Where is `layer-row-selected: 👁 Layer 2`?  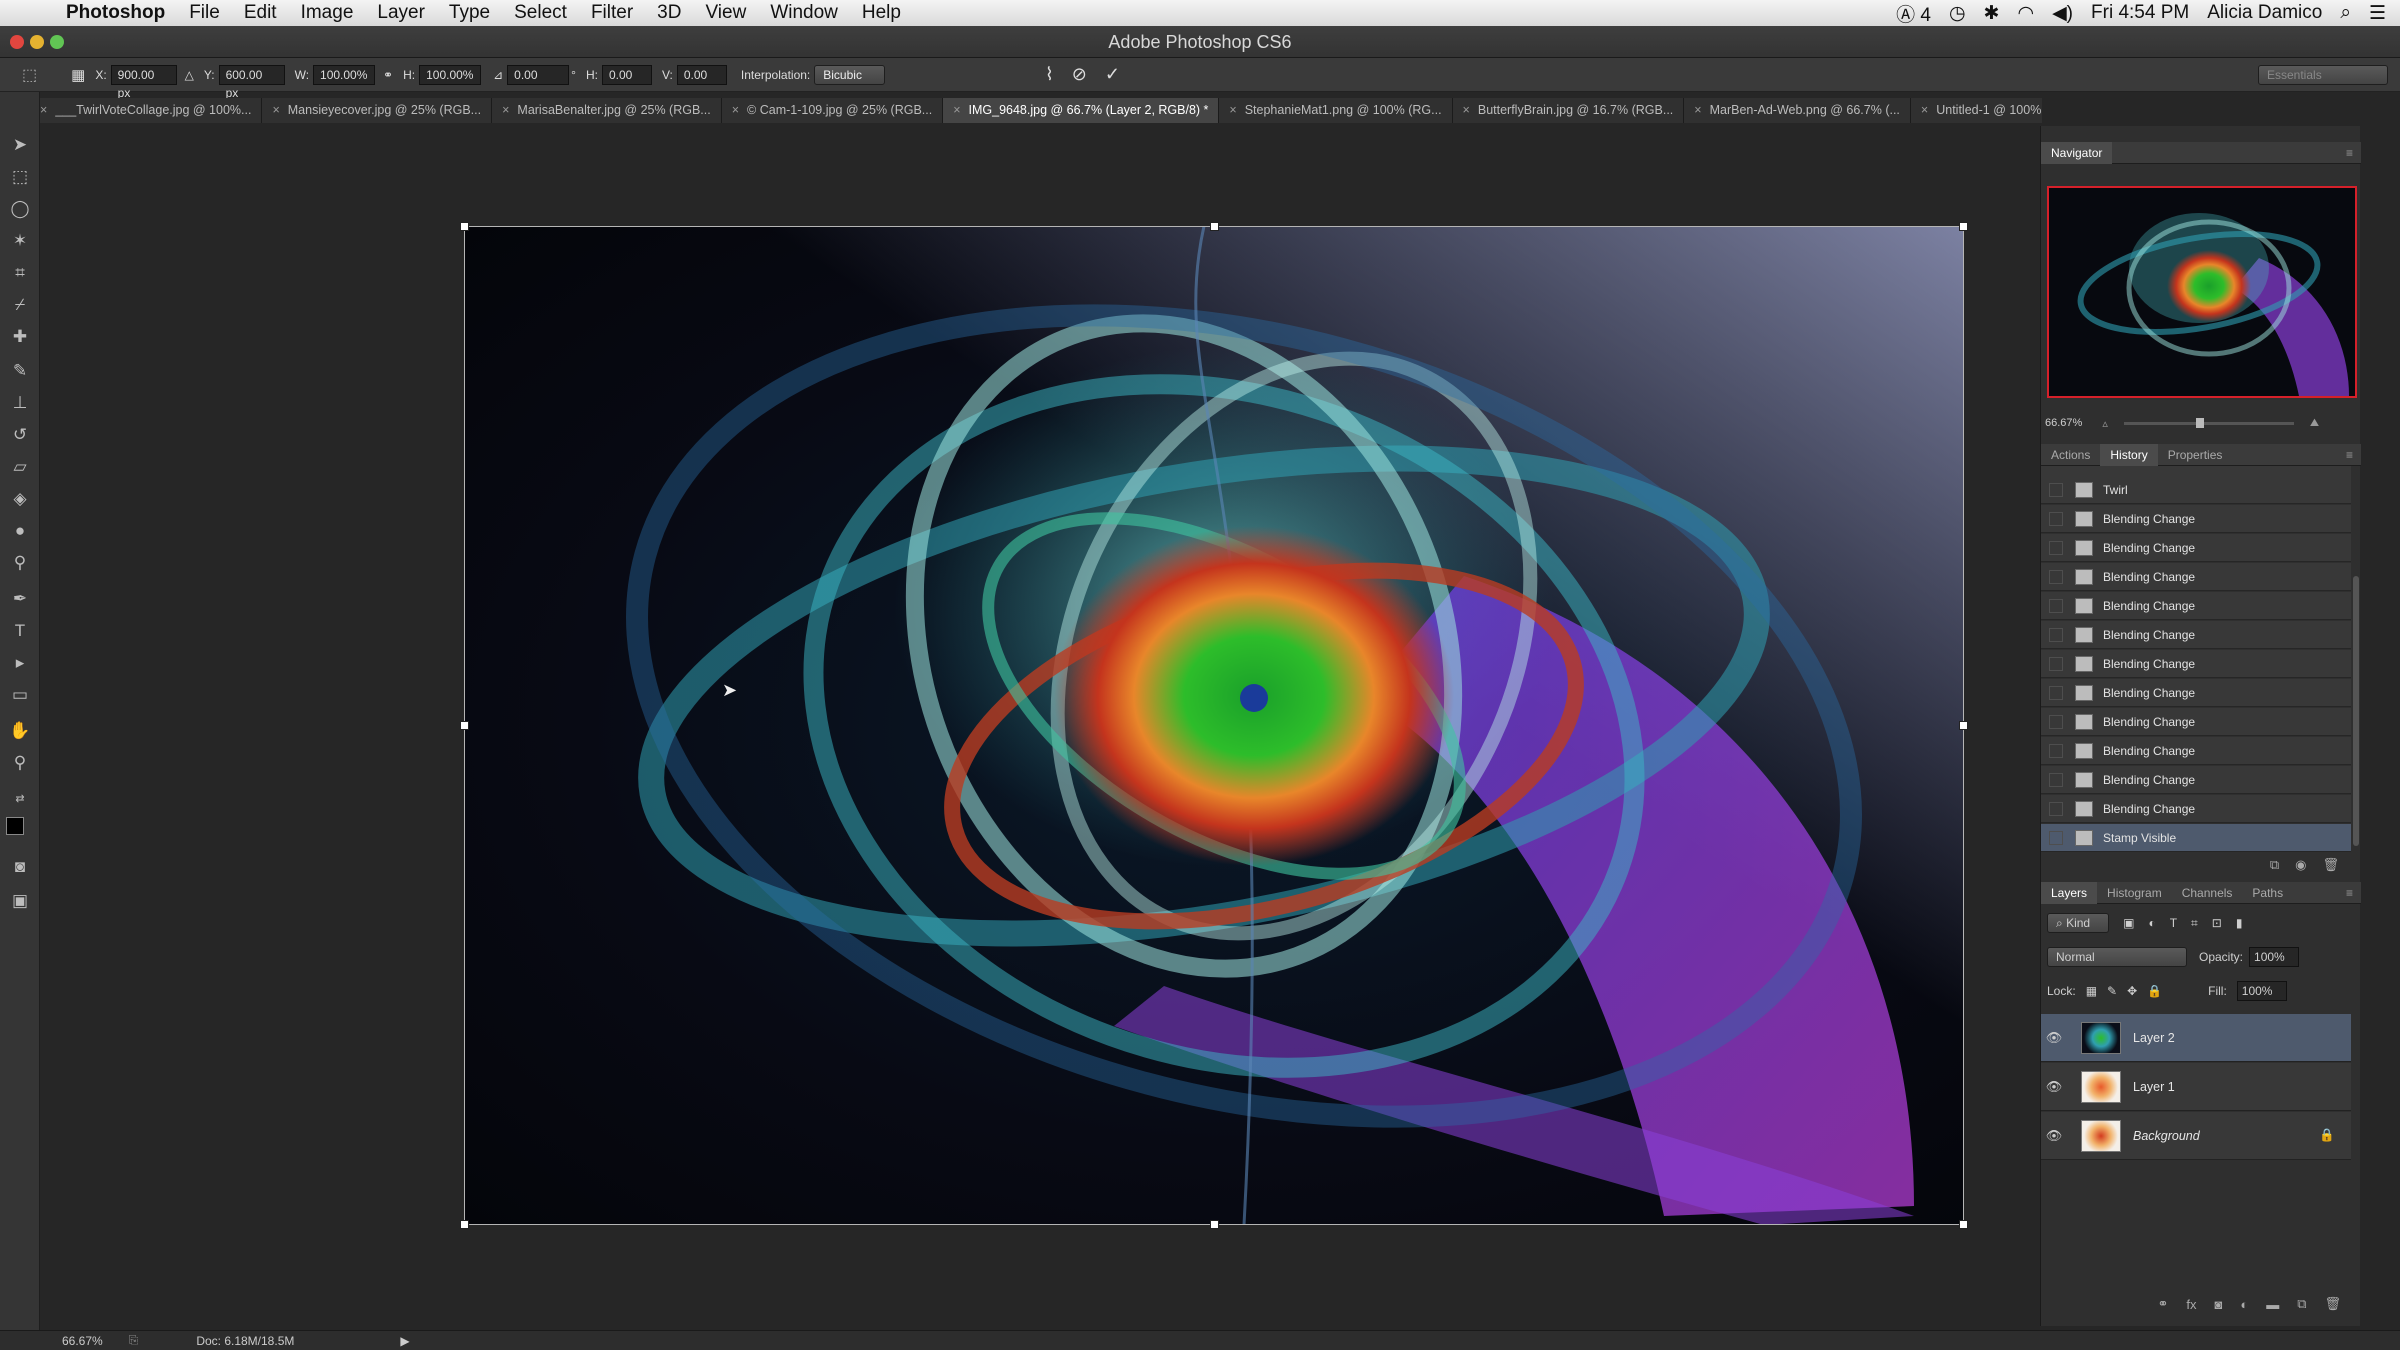 layer-row-selected: 👁 Layer 2 is located at coordinates (2196, 1038).